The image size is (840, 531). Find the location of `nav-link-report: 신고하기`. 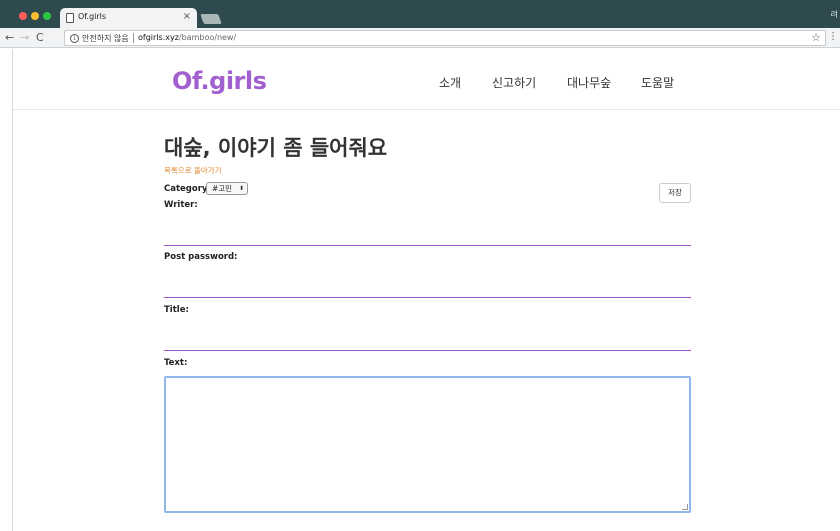

nav-link-report: 신고하기 is located at coordinates (514, 82).